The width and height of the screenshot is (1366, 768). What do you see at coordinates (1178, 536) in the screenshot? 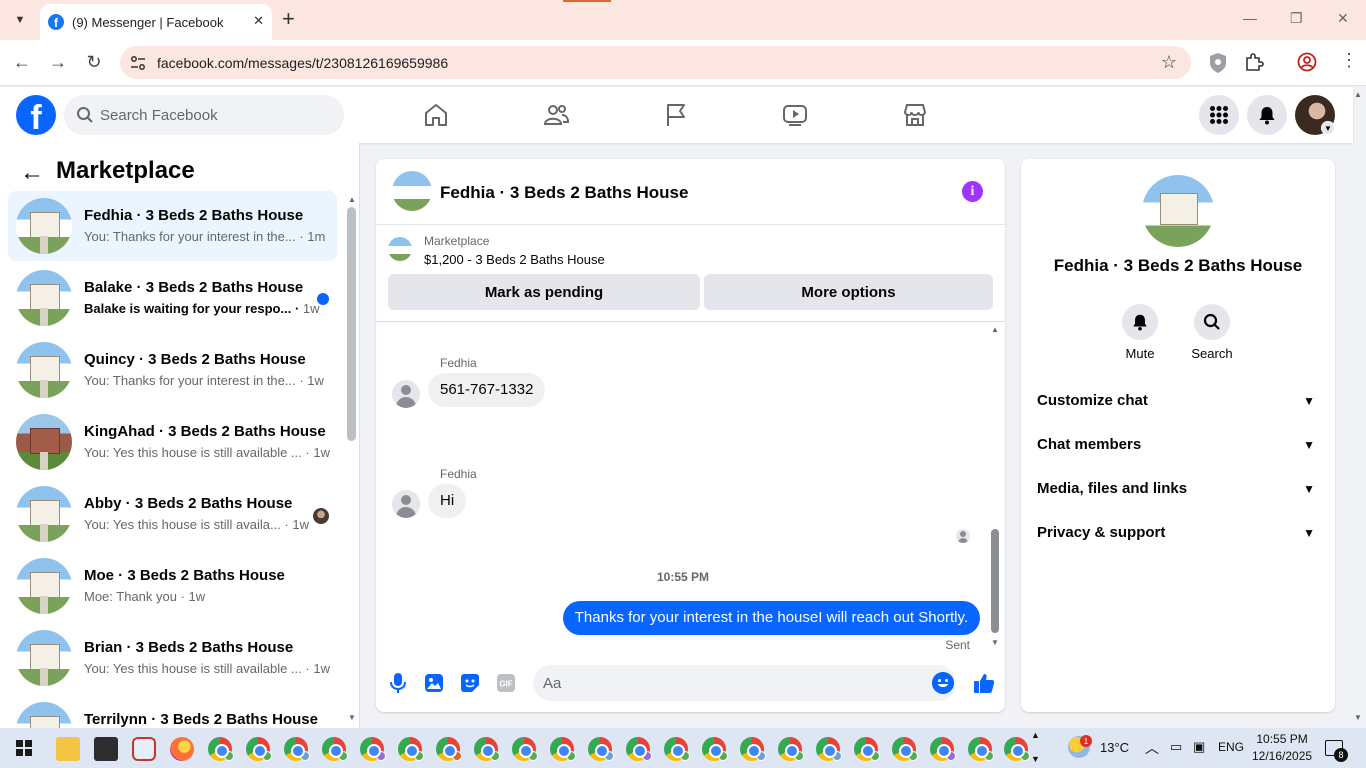
I see `privacy-support-row: Privacy & support ▼` at bounding box center [1178, 536].